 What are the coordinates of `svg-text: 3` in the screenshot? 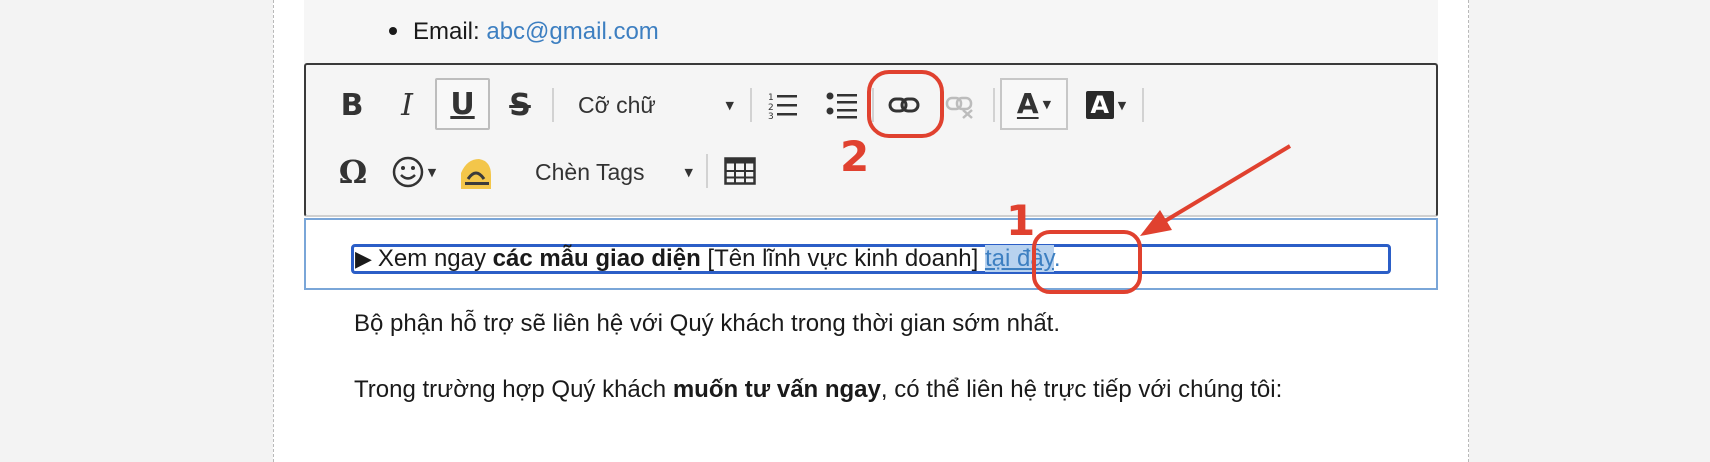 It's located at (771, 115).